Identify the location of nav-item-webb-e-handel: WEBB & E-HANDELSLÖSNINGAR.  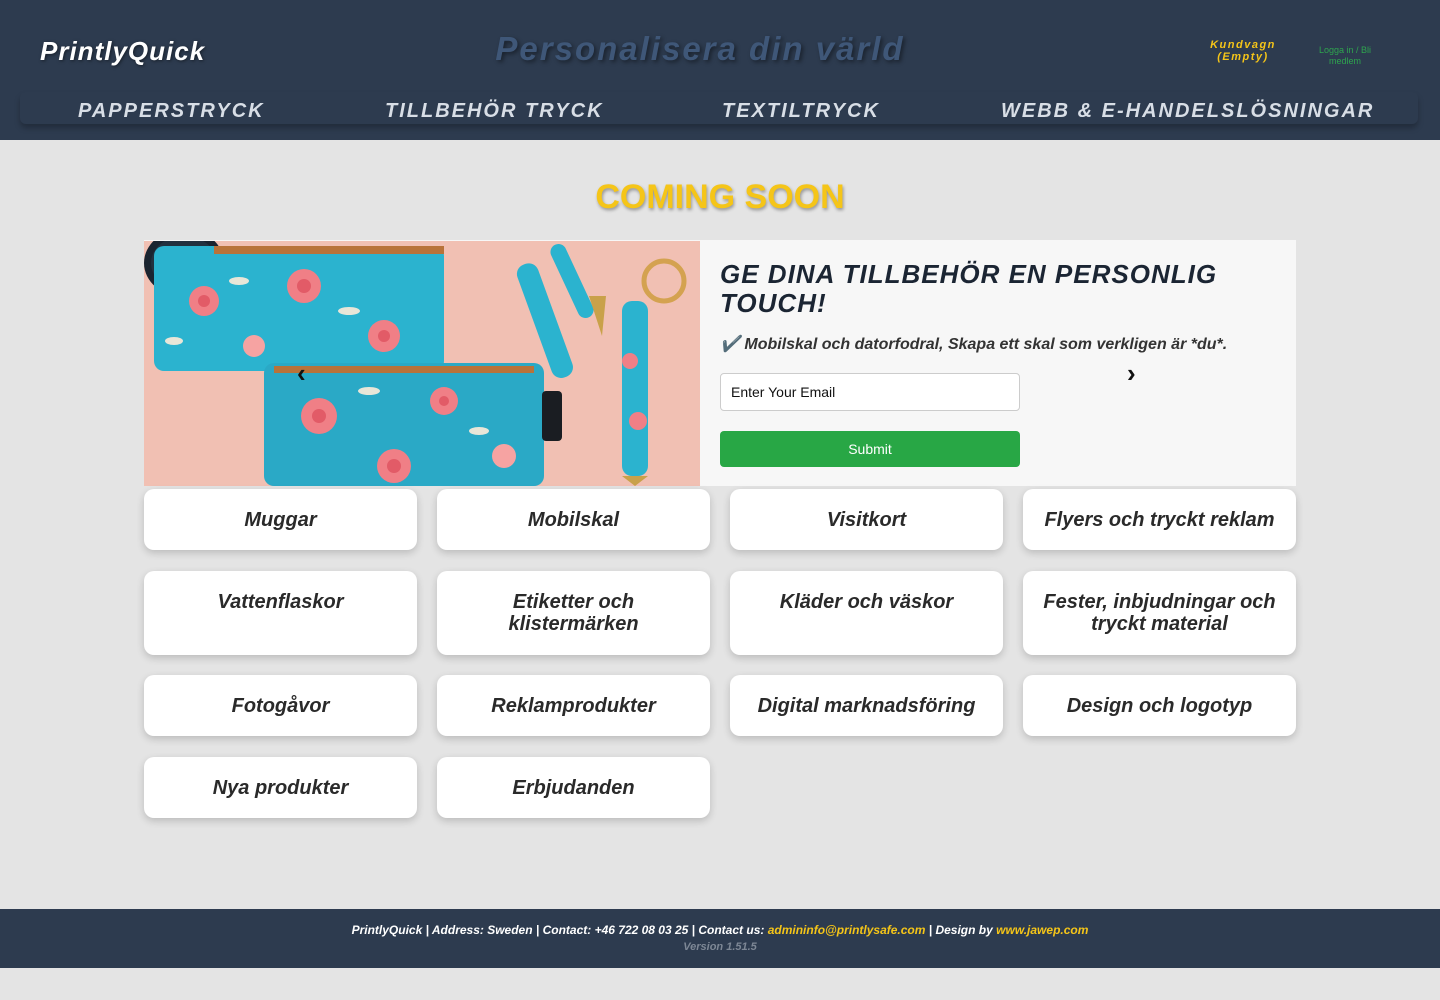
(1187, 111).